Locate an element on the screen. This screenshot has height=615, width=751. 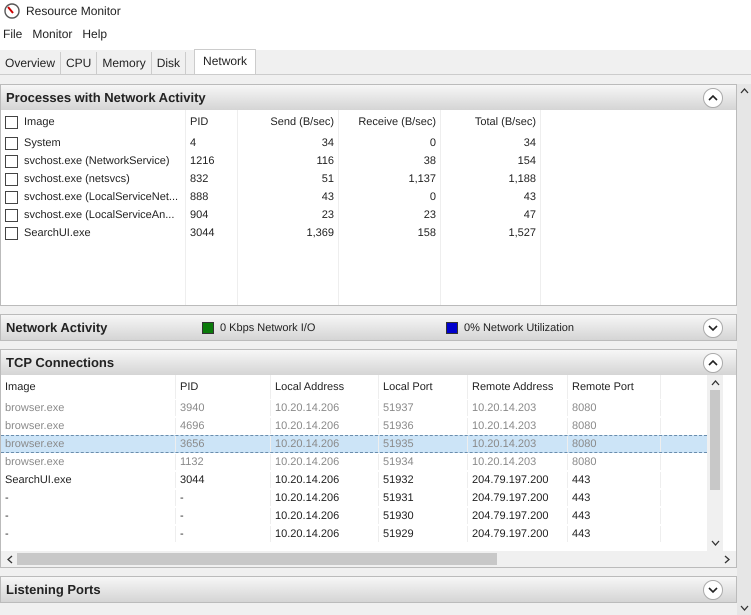
table-row: SearchUI.exe 3044 10.20.14.206 51932 204.79.197.200 443 is located at coordinates (354, 480).